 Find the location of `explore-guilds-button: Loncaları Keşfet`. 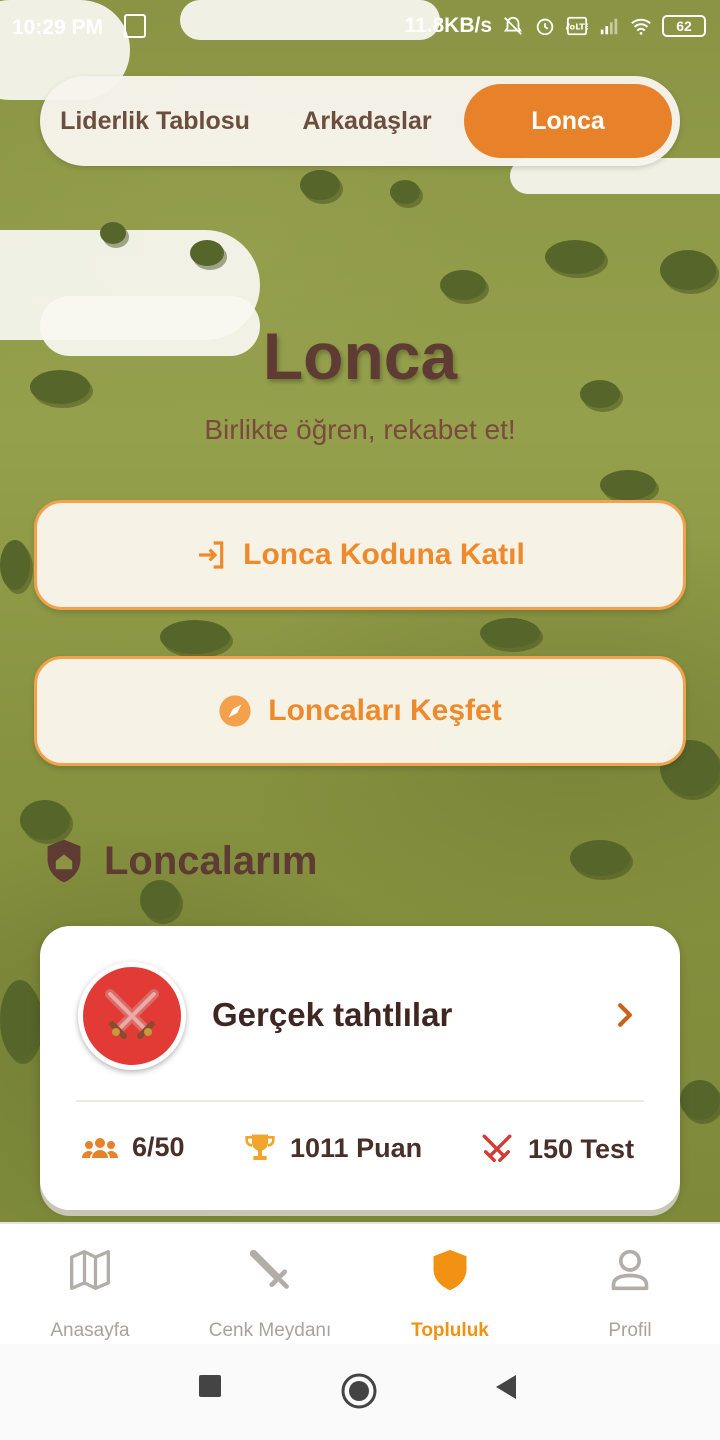

explore-guilds-button: Loncaları Keşfet is located at coordinates (360, 711).